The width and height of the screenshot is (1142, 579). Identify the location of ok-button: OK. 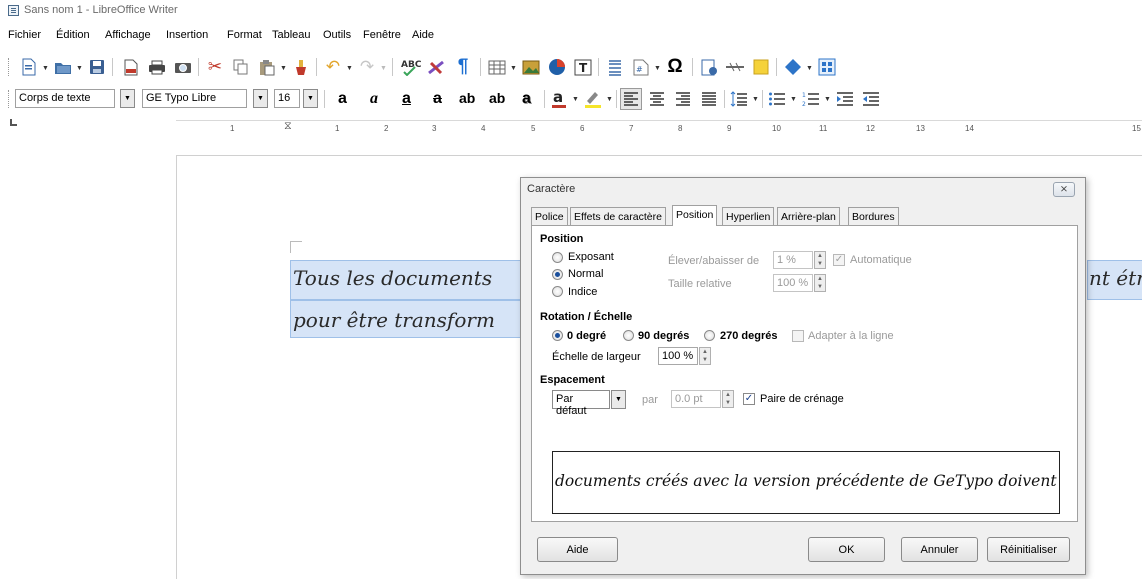
(846, 549).